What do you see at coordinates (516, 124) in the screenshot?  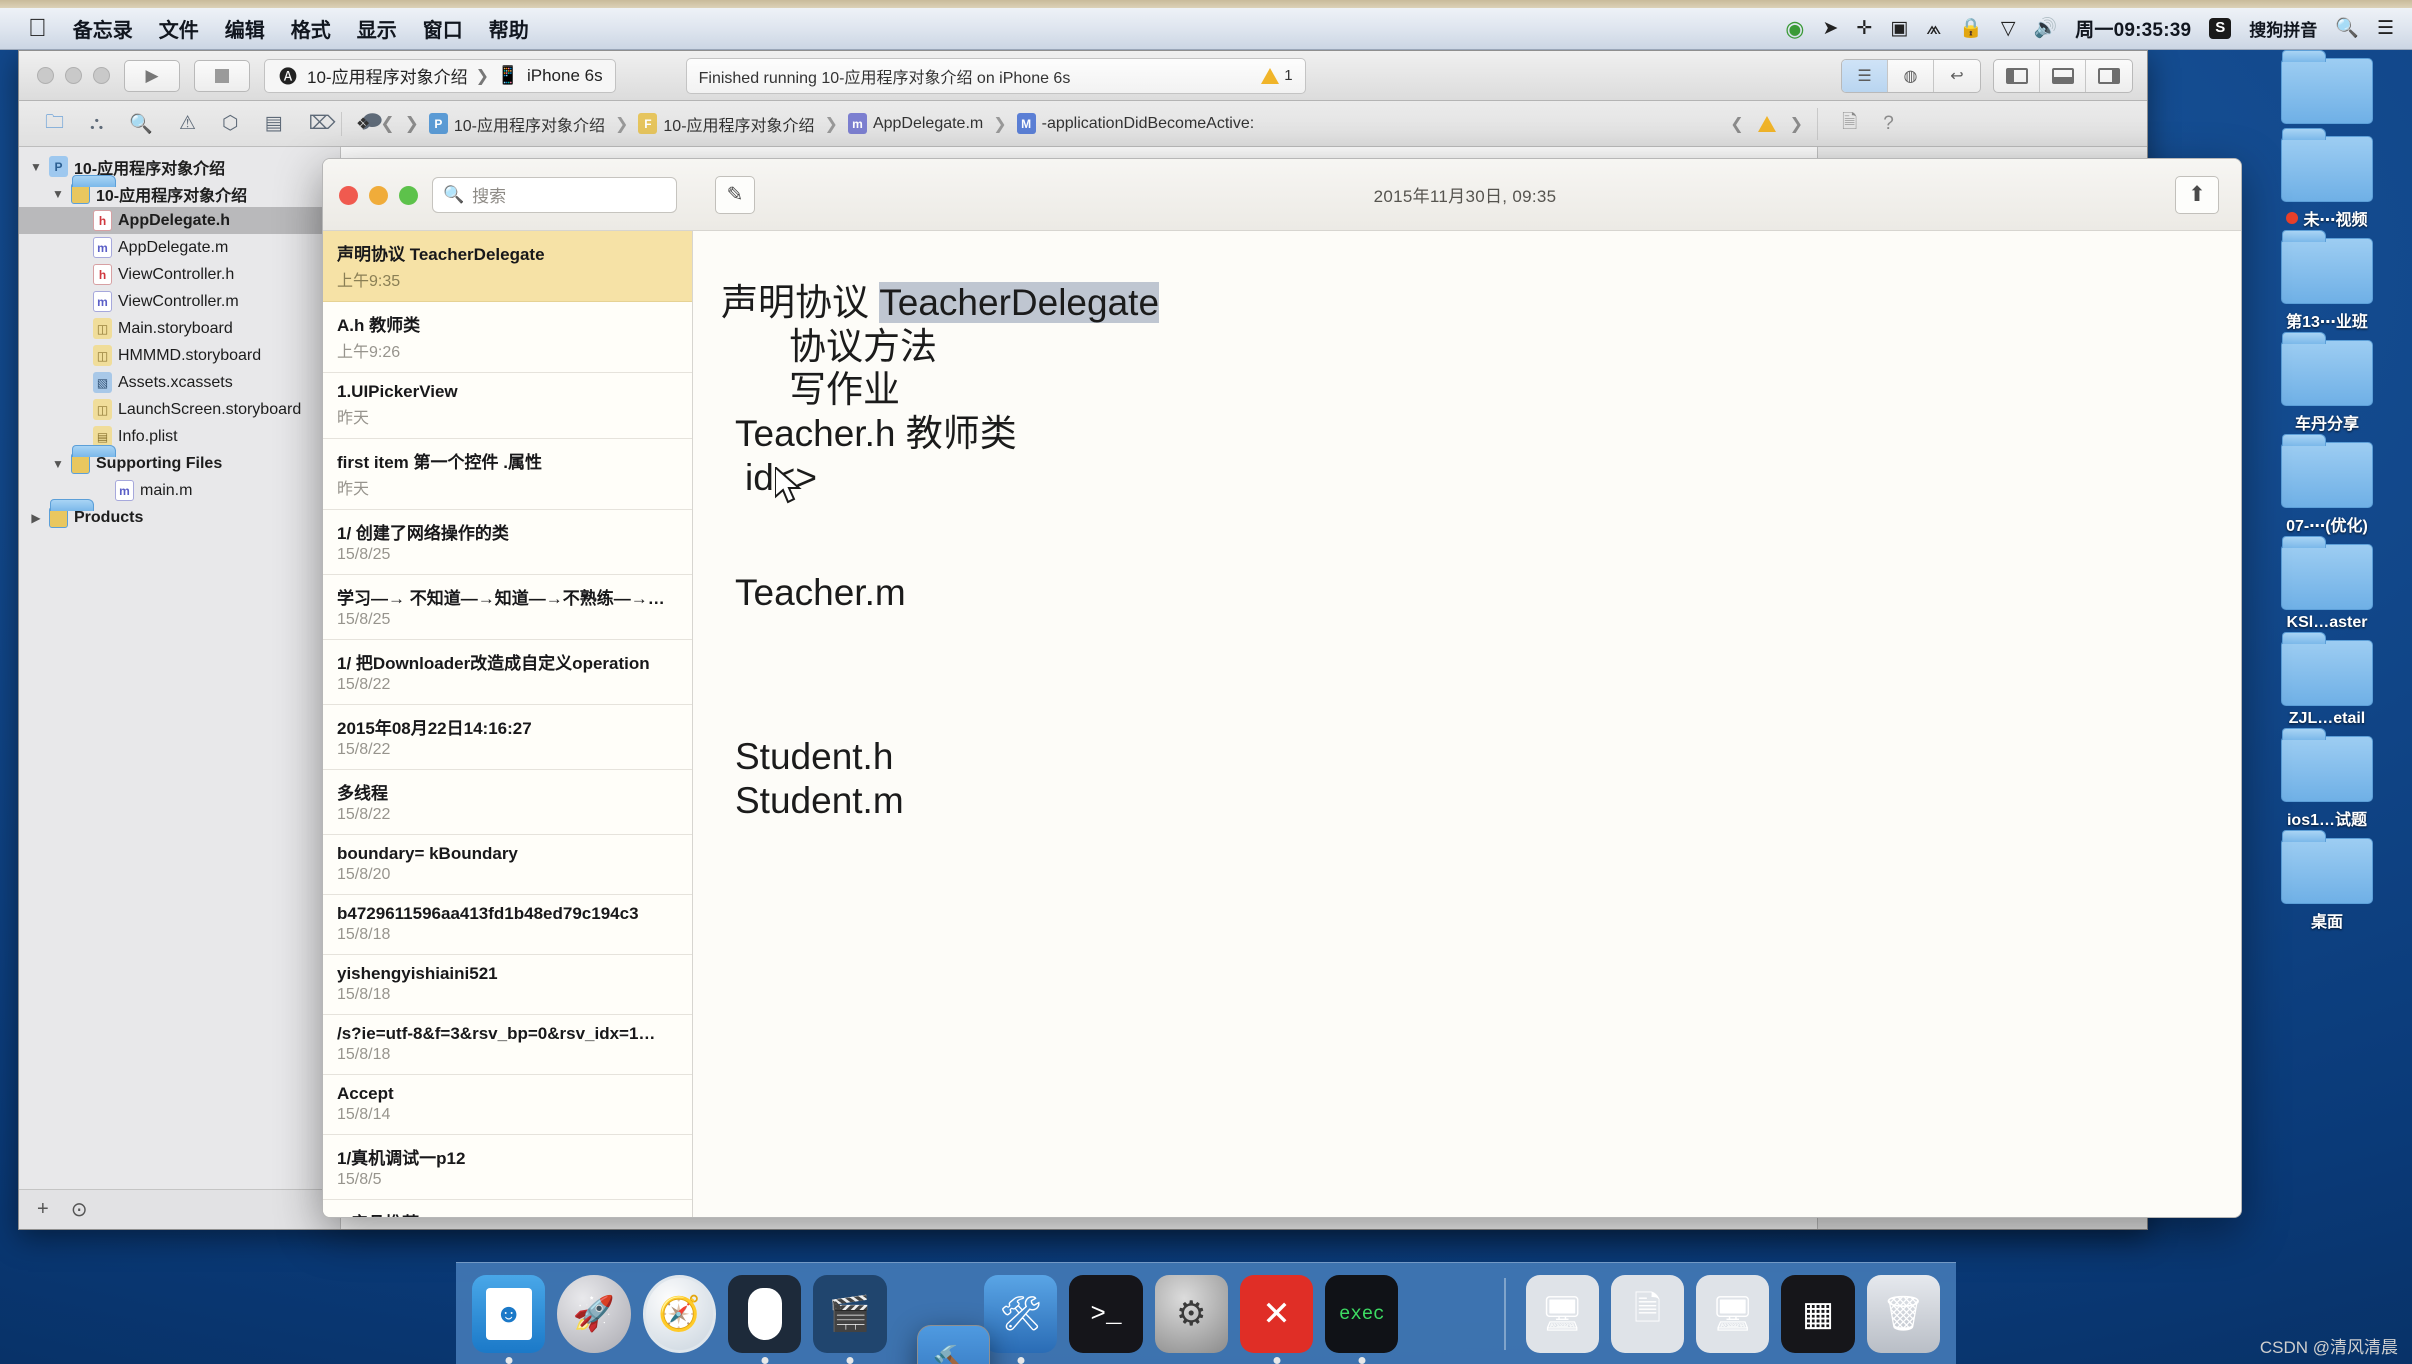 I see `breadcrumb-item-project: P 10-应用程序对象介绍` at bounding box center [516, 124].